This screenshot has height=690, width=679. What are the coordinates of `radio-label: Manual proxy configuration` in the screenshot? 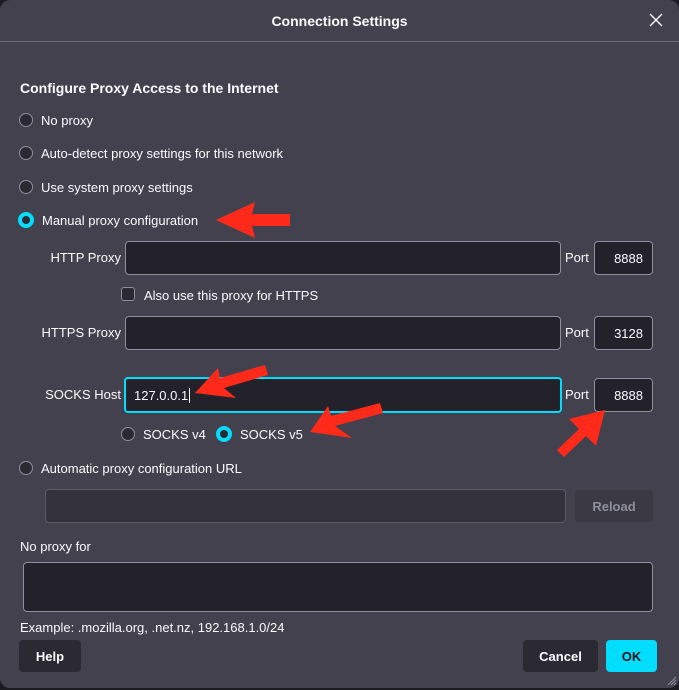 It's located at (120, 220).